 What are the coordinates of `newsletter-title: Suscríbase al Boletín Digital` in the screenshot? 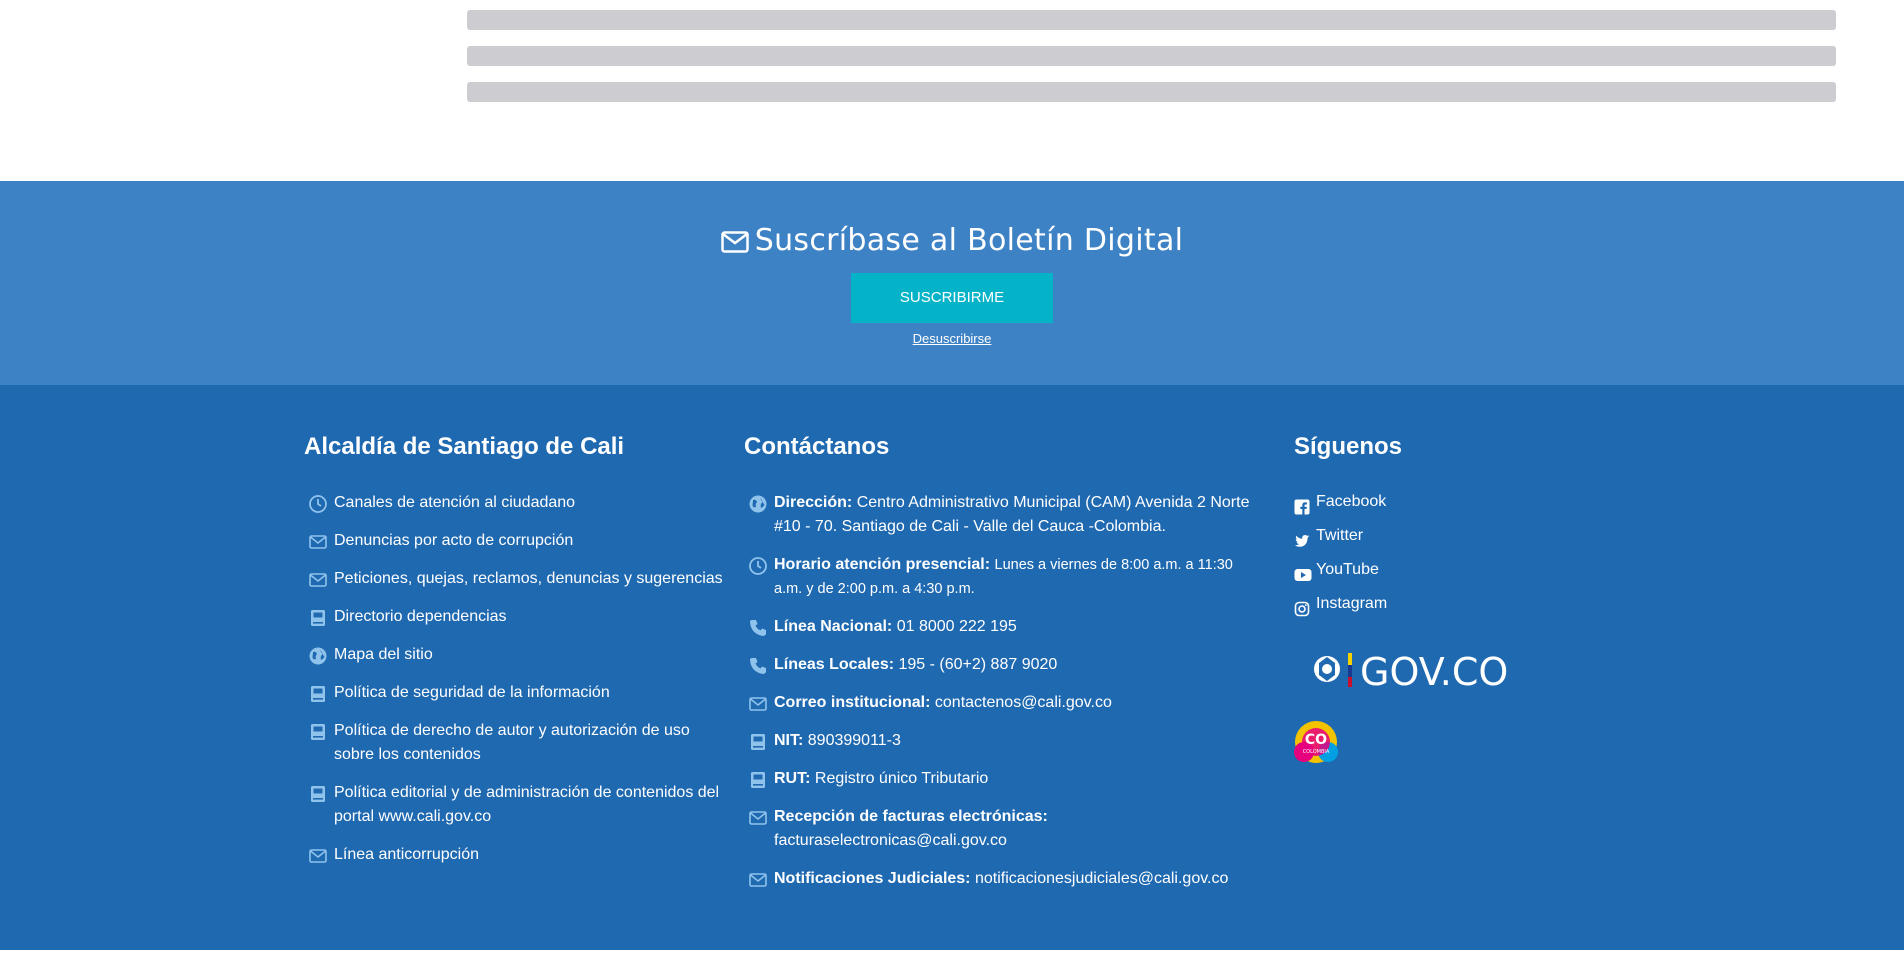 It's located at (952, 240).